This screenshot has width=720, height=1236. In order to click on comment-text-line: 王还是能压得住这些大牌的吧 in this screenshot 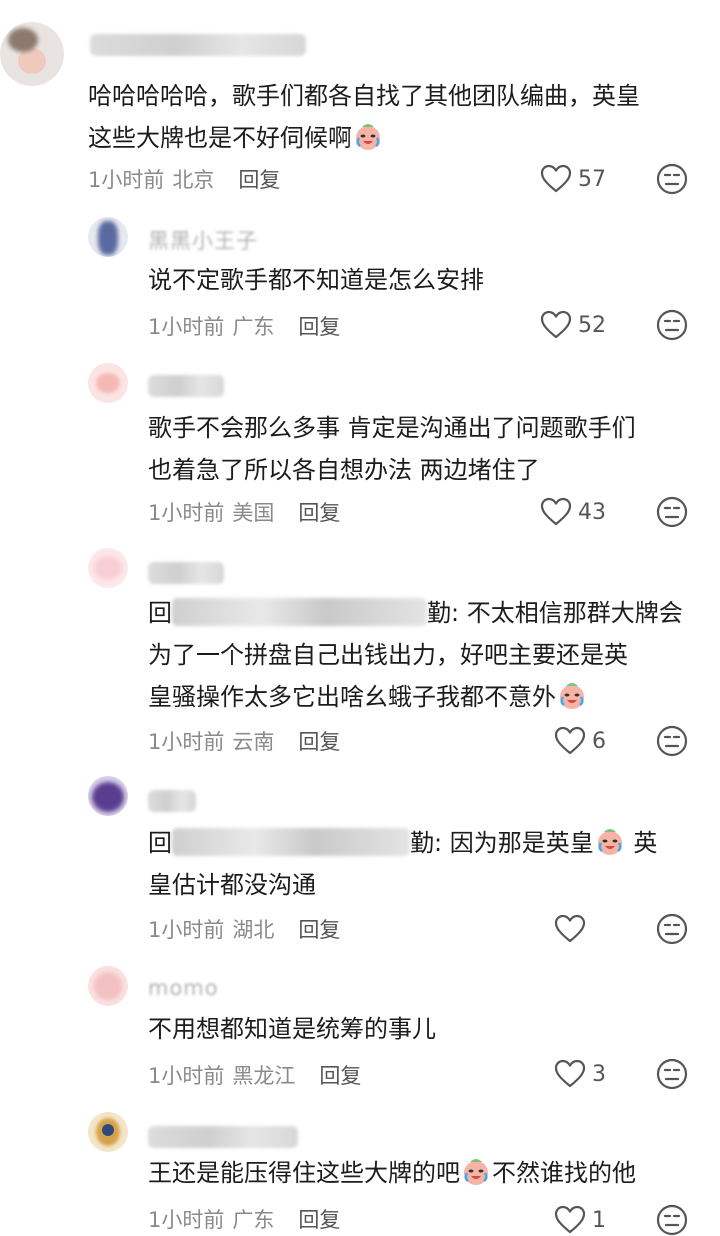, I will do `click(304, 1173)`.